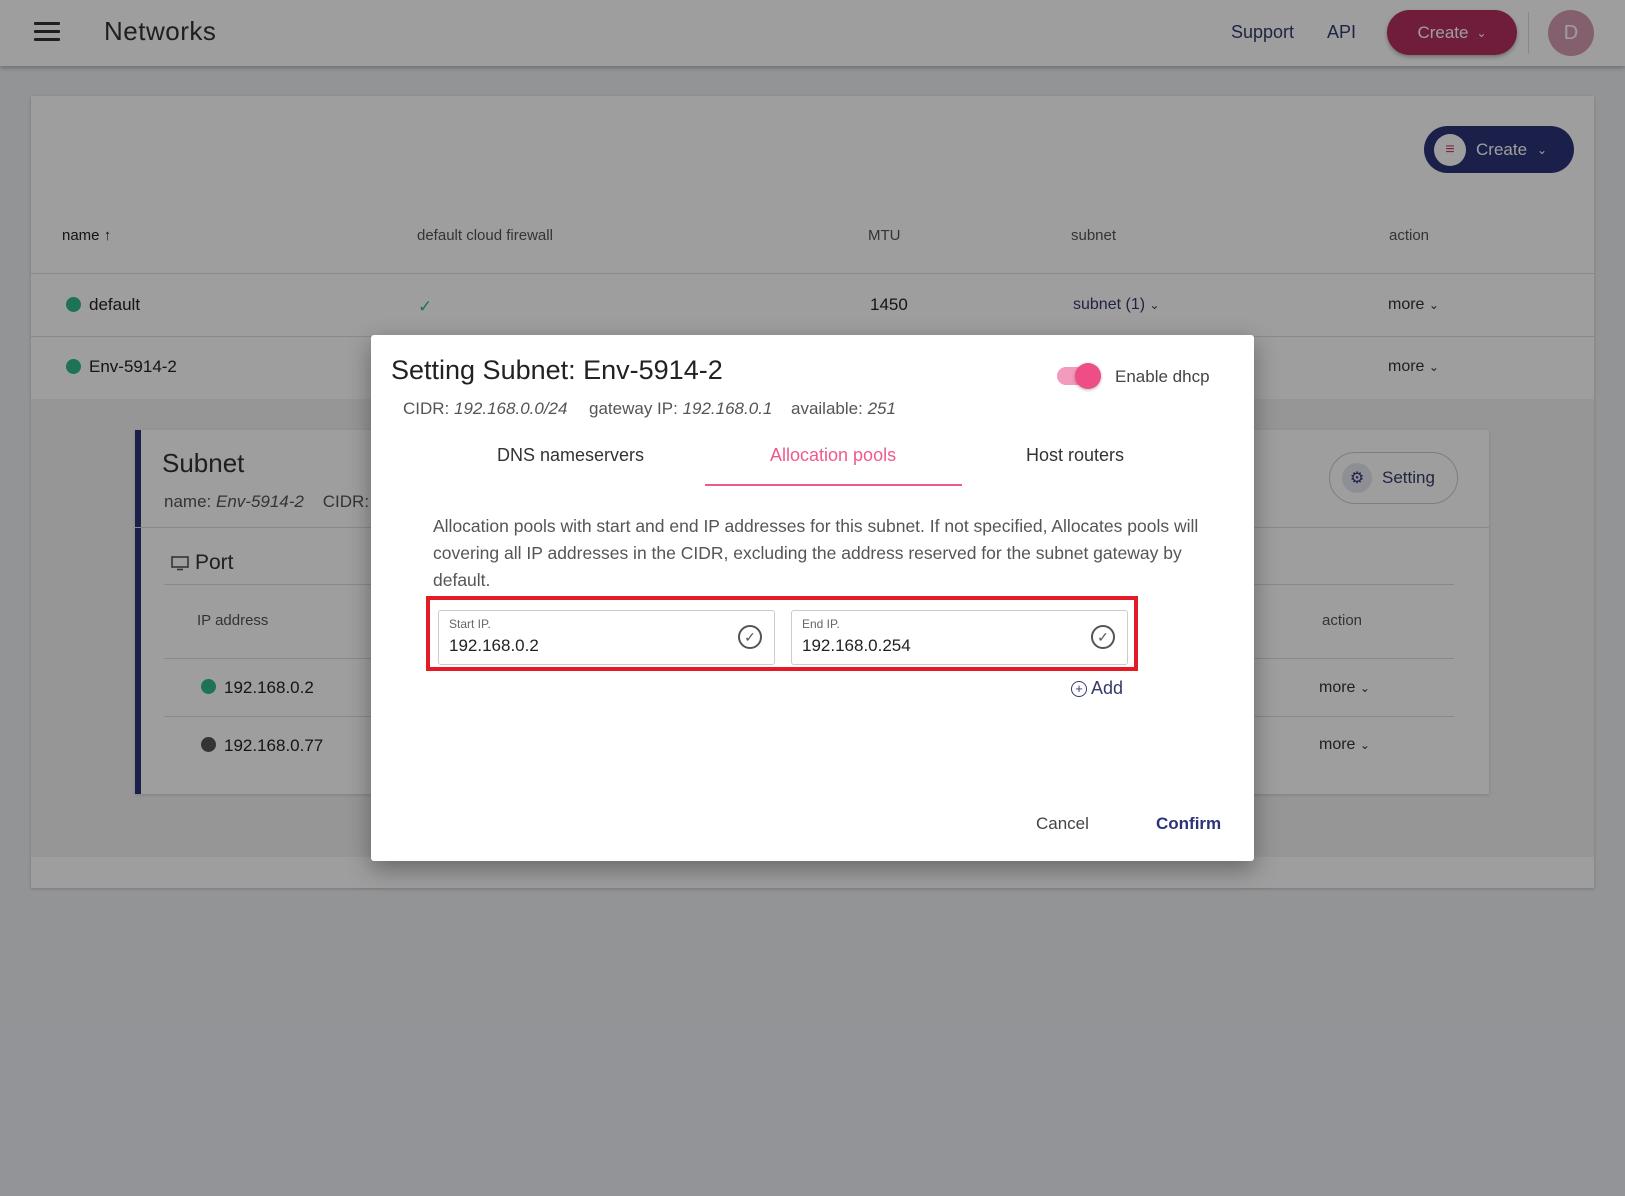  What do you see at coordinates (680, 409) in the screenshot?
I see `gateway-info: gateway IP: 192.168.0.1` at bounding box center [680, 409].